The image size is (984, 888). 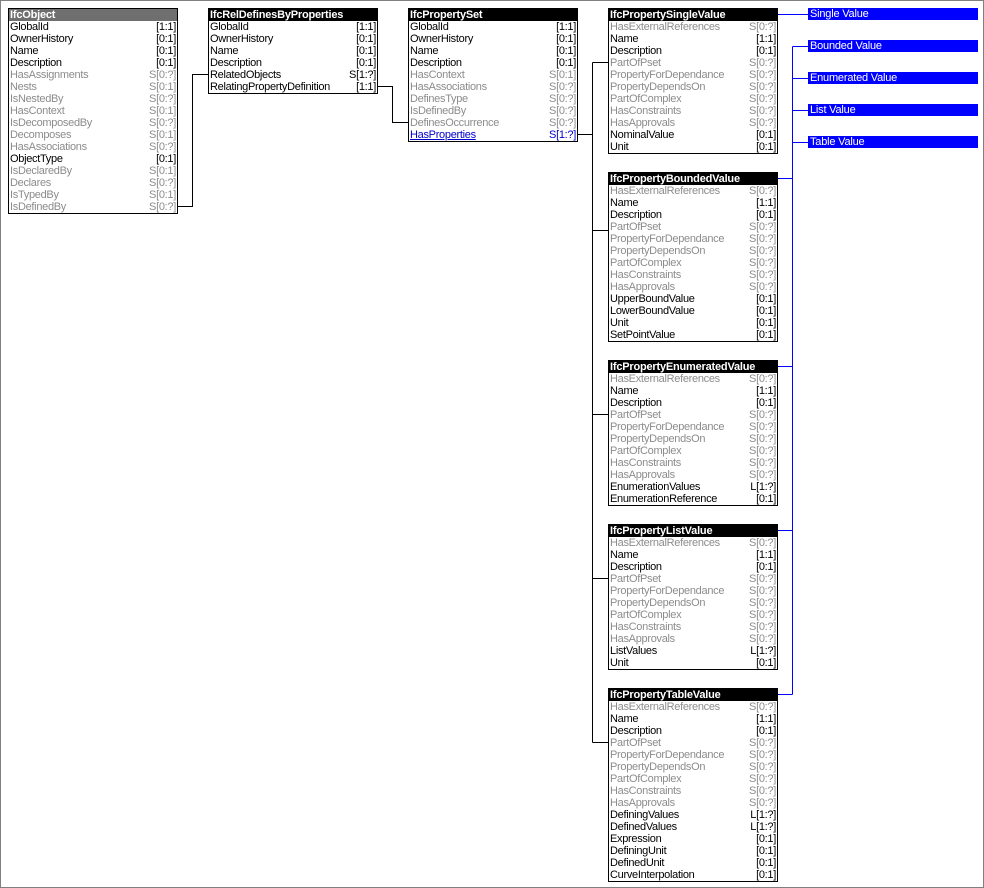 I want to click on entity-title: IfcPropertyTableValue, so click(x=693, y=695).